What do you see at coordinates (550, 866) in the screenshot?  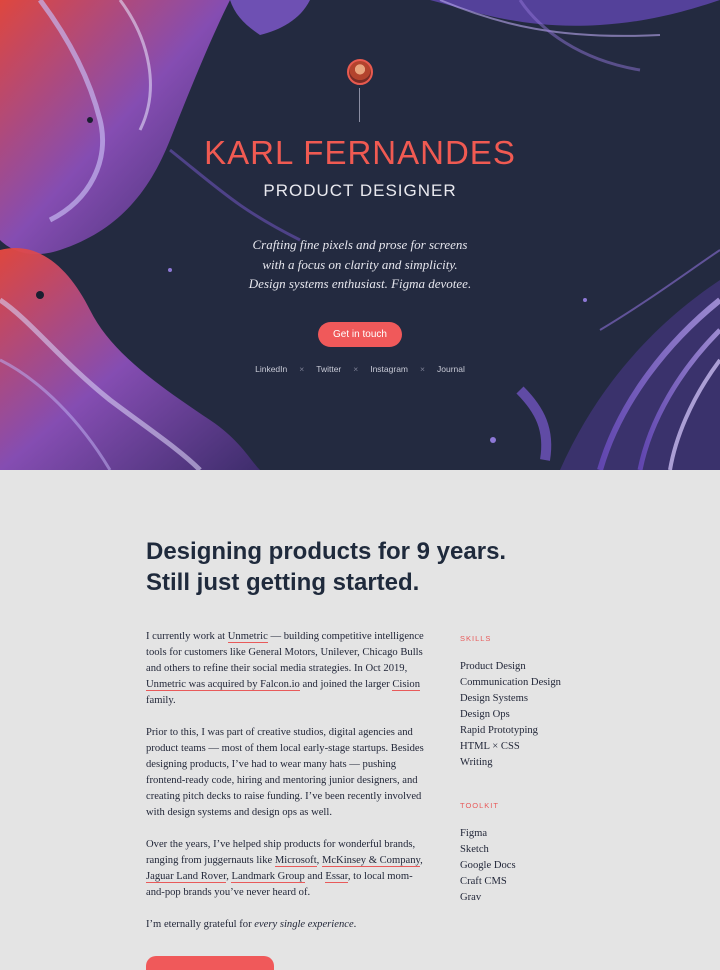 I see `toolkit-list: Figma Sketch Google Docs Craft CMS Grav` at bounding box center [550, 866].